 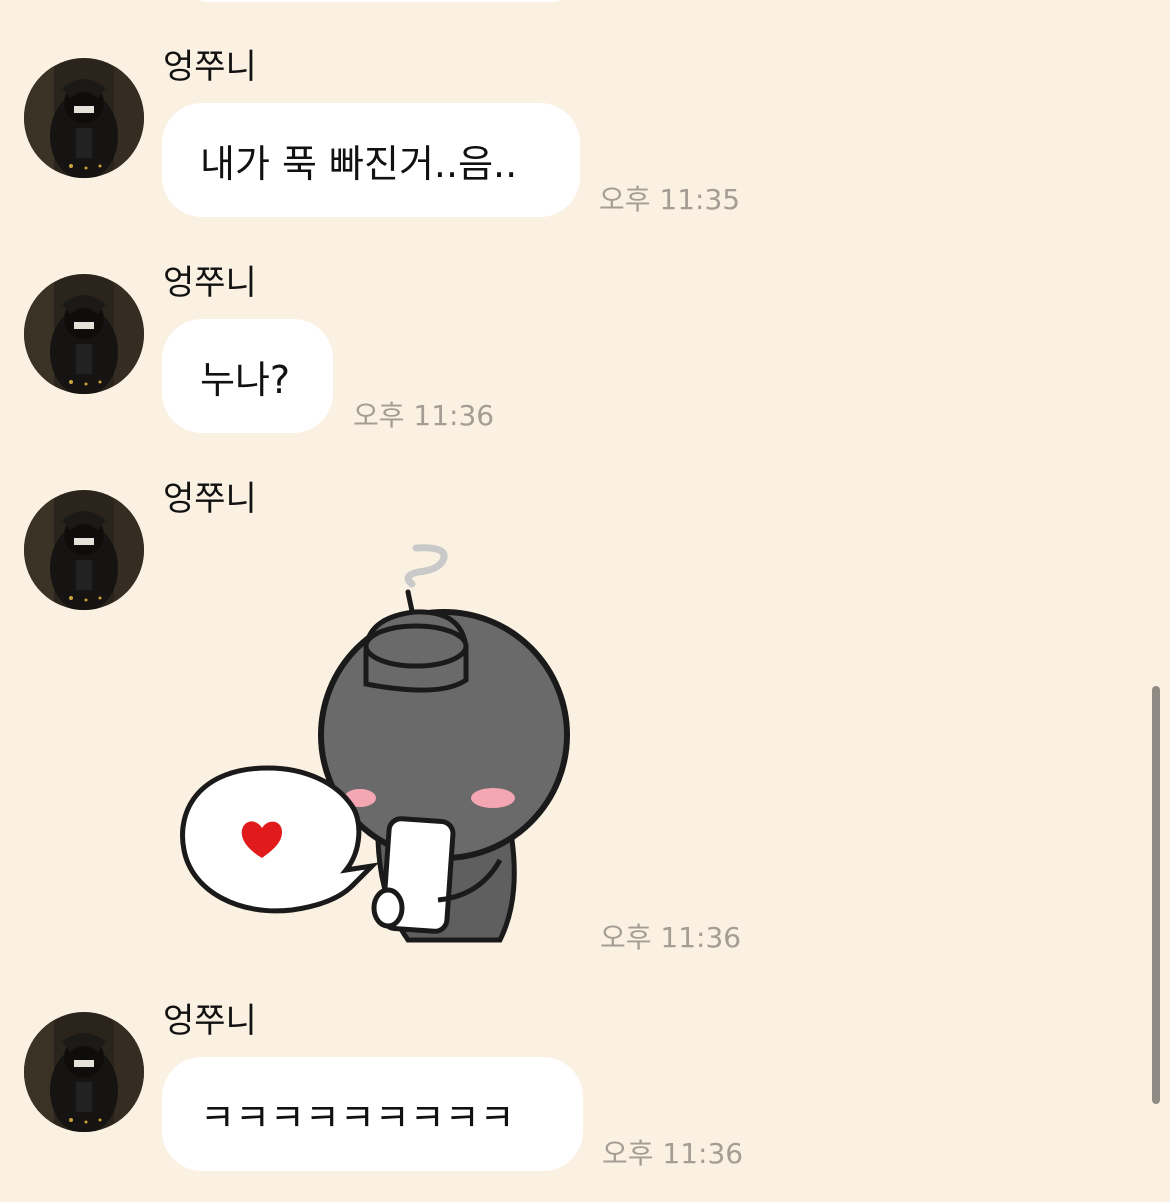 I want to click on bomb-character-phone-heart-sticker-icon, so click(x=375, y=743).